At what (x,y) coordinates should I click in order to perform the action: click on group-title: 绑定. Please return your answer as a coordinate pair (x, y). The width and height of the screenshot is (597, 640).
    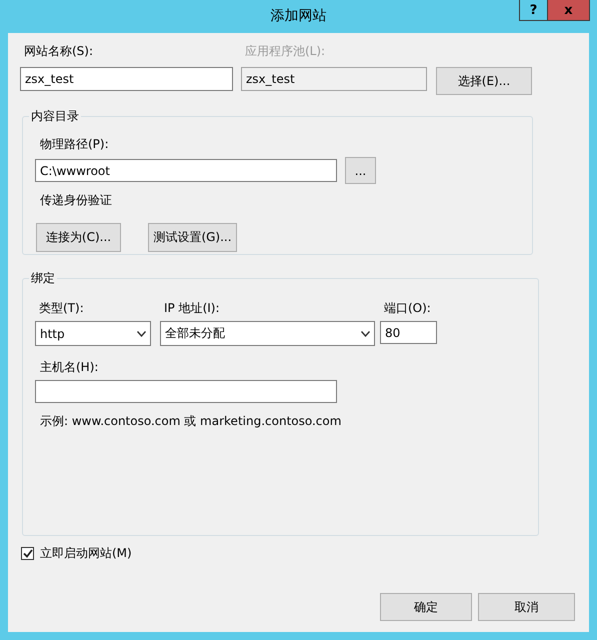
    Looking at the image, I should click on (43, 278).